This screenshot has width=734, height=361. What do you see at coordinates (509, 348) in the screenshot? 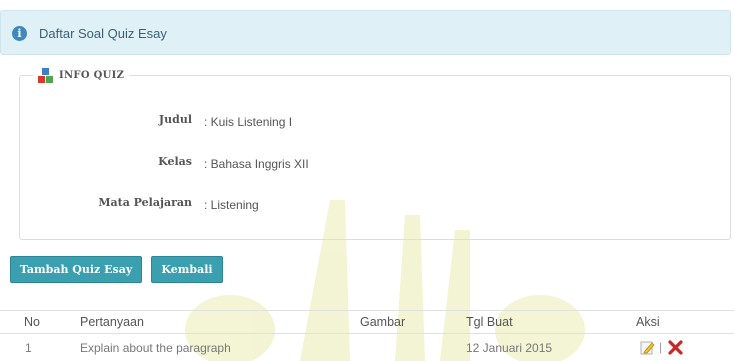
I see `cell-date: 12 Januari 2015` at bounding box center [509, 348].